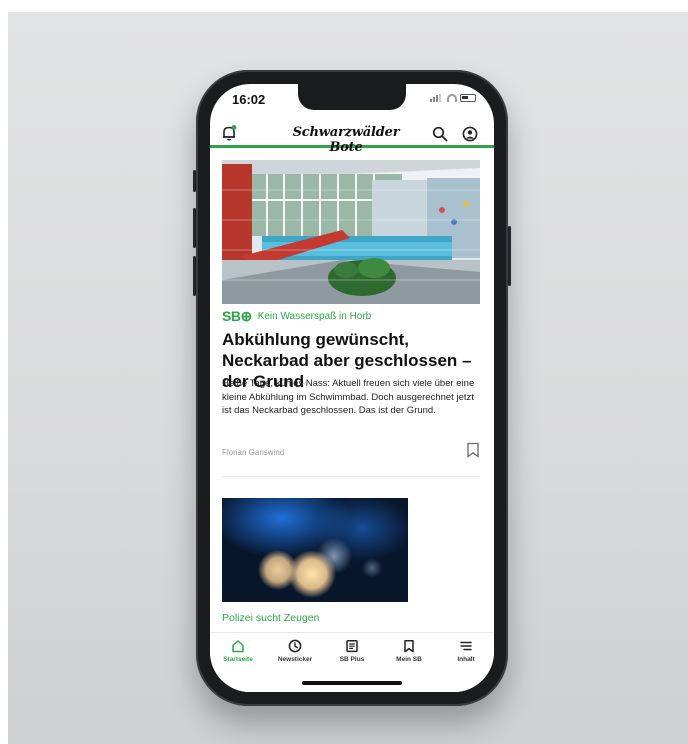 The width and height of the screenshot is (688, 744). What do you see at coordinates (437, 98) in the screenshot?
I see `signal-icon` at bounding box center [437, 98].